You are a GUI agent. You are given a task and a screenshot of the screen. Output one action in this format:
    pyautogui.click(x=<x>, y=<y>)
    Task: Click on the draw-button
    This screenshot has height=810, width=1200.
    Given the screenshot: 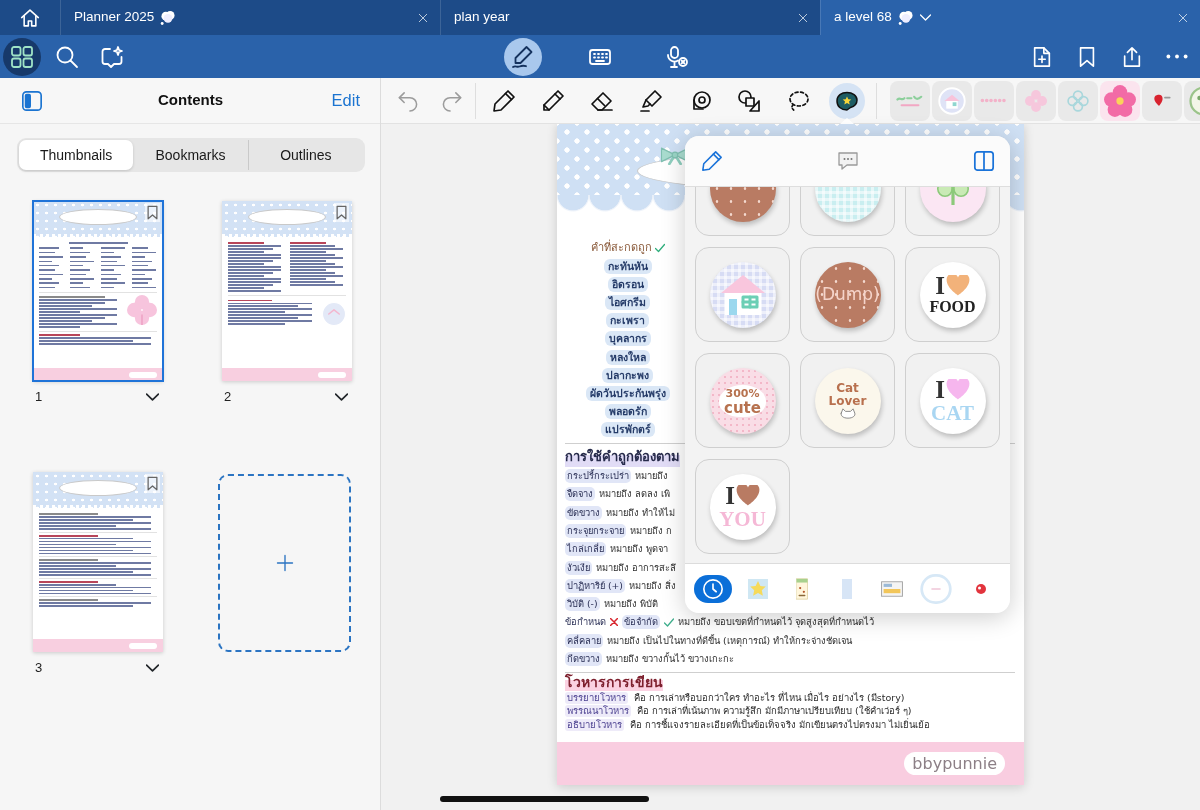 What is the action you would take?
    pyautogui.click(x=712, y=161)
    